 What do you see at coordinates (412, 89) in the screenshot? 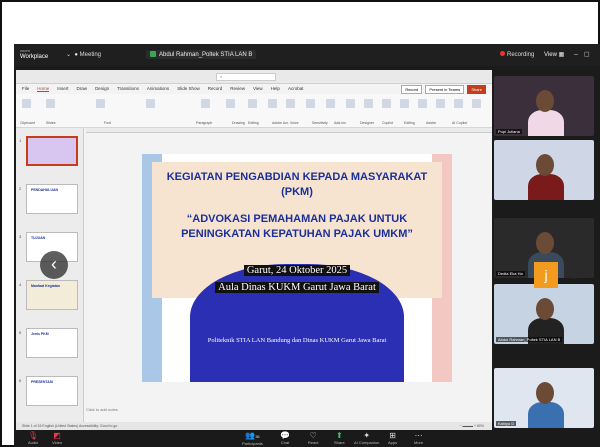
I see `record-button: Record` at bounding box center [412, 89].